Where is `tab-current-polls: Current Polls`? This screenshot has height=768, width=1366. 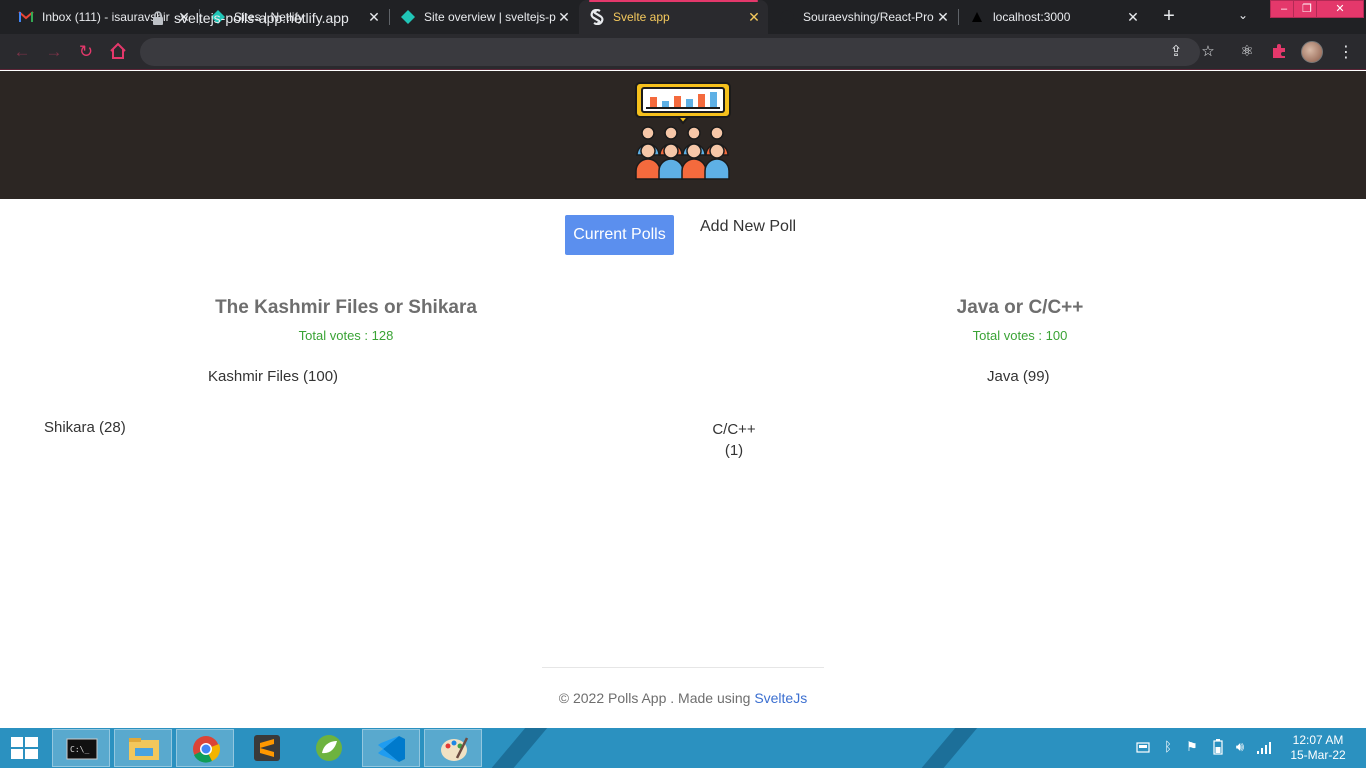
tab-current-polls: Current Polls is located at coordinates (619, 235).